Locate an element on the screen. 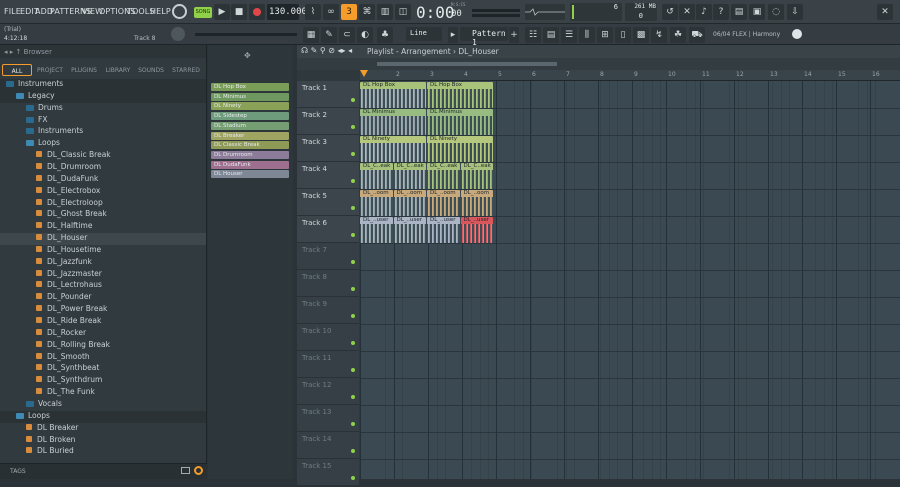 The height and width of the screenshot is (487, 900). master-volume-knob is located at coordinates (179, 11).